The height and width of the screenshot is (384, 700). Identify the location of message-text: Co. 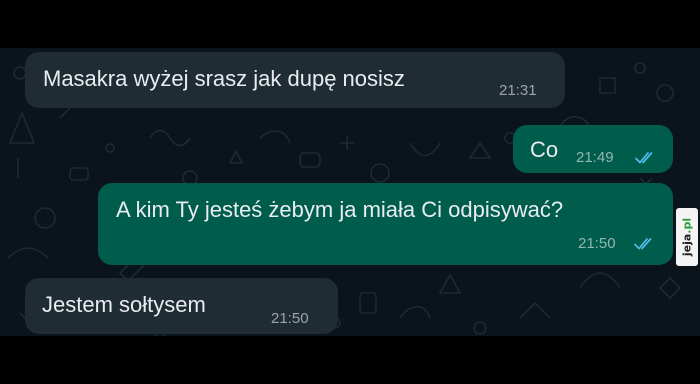
(544, 149).